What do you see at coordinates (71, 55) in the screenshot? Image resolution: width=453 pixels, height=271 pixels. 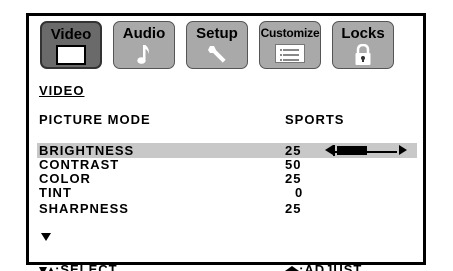 I see `video-screen-icon` at bounding box center [71, 55].